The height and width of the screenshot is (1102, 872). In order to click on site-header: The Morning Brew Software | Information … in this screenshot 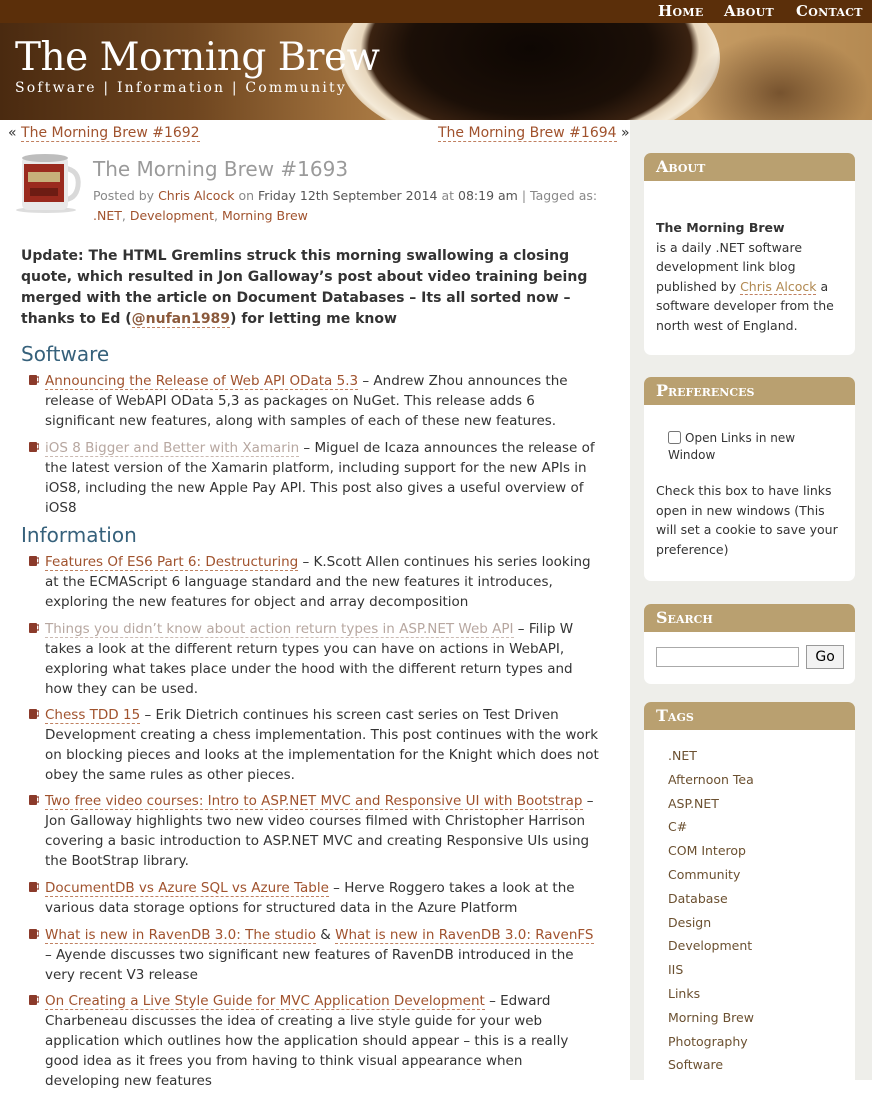, I will do `click(436, 71)`.